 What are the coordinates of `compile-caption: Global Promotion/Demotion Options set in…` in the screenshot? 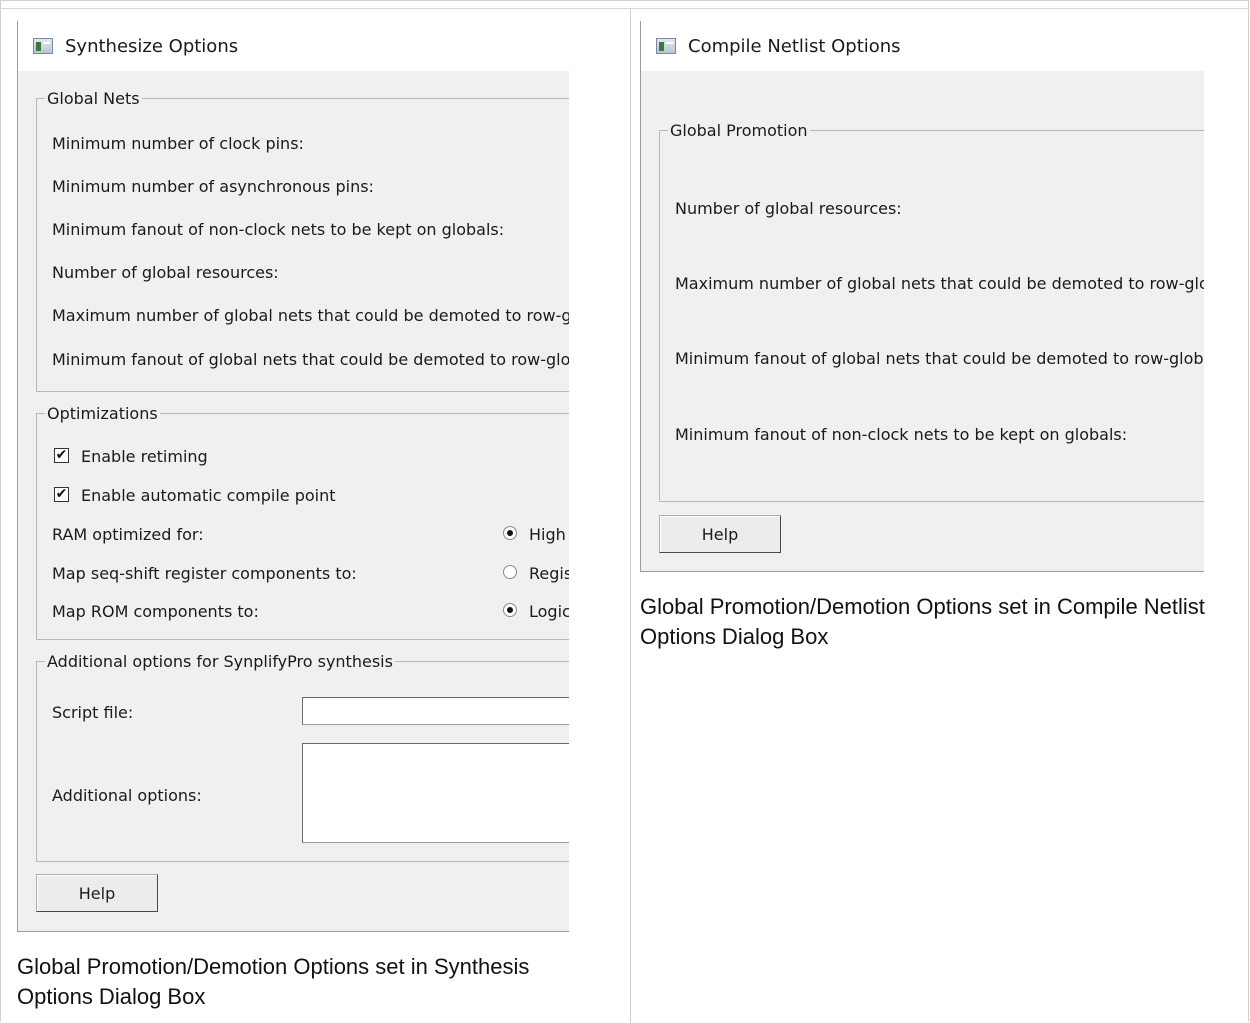 It's located at (922, 621).